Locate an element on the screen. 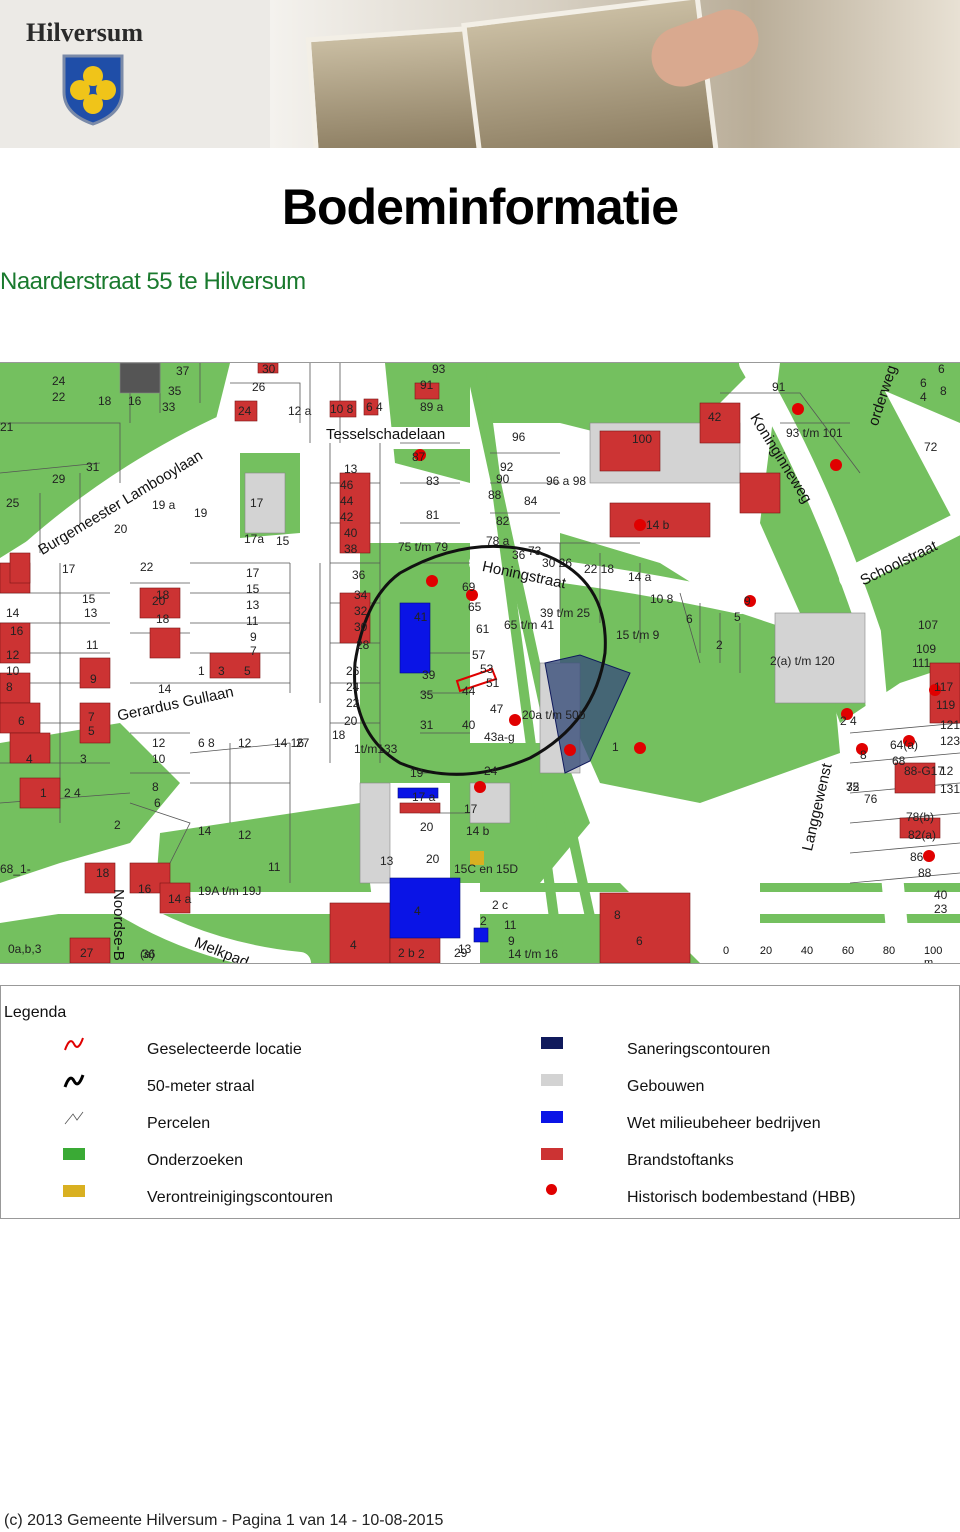  house-number: 6 4 is located at coordinates (374, 407).